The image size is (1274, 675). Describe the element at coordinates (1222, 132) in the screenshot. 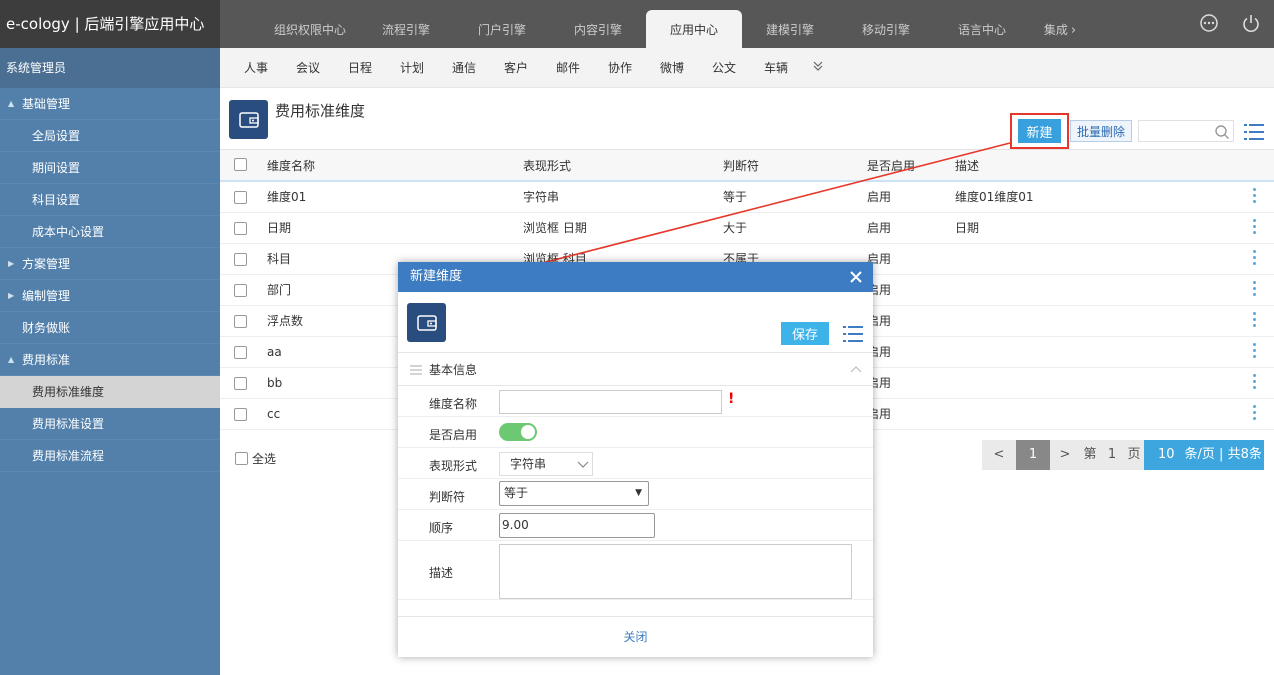

I see `search-icon` at that location.